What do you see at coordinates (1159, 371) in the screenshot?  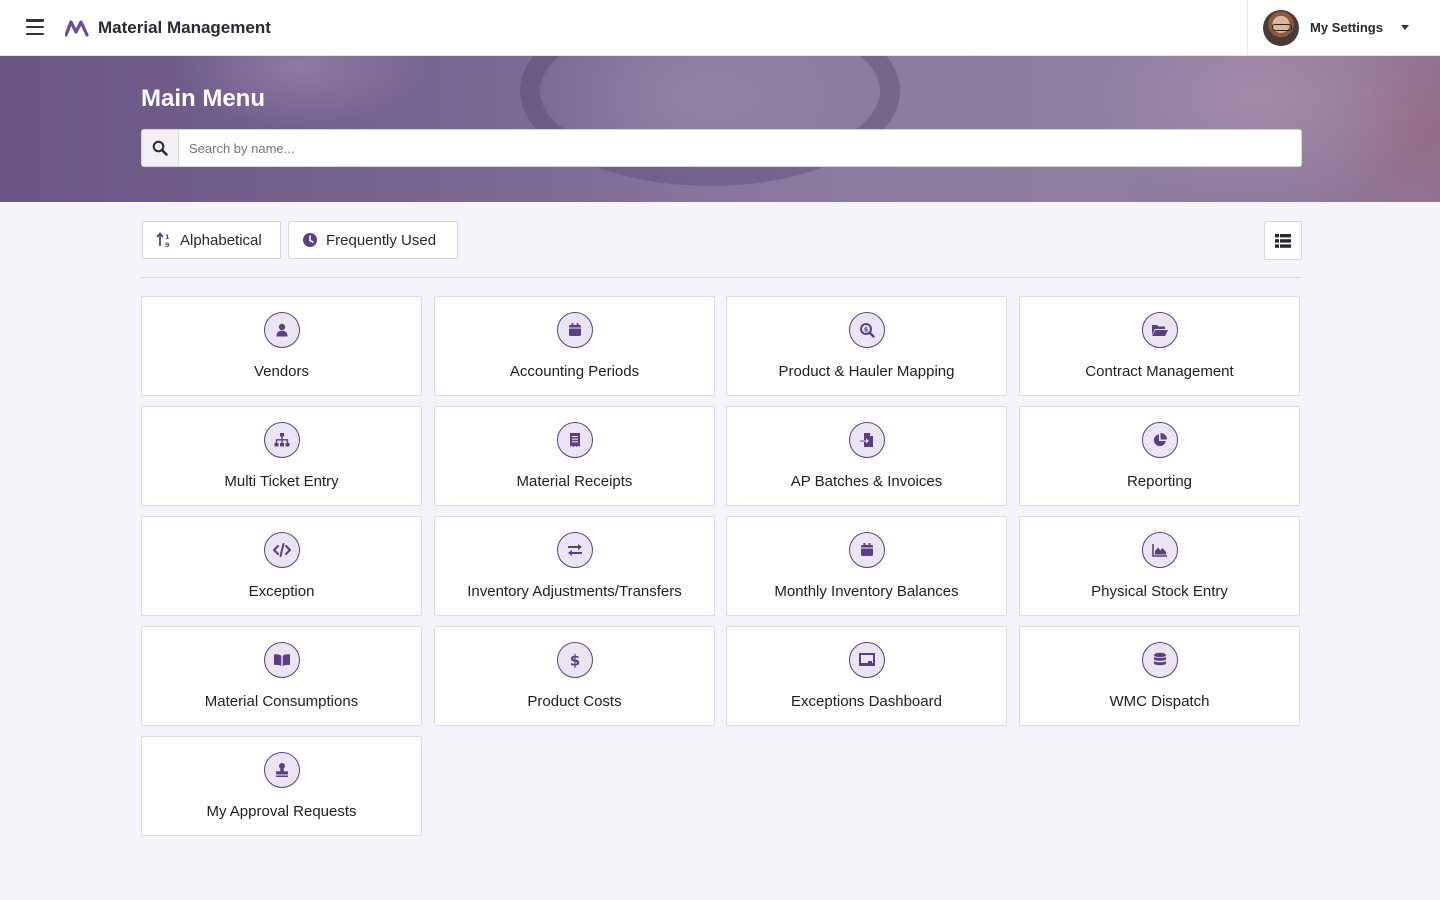 I see `tile-label: Contract Management` at bounding box center [1159, 371].